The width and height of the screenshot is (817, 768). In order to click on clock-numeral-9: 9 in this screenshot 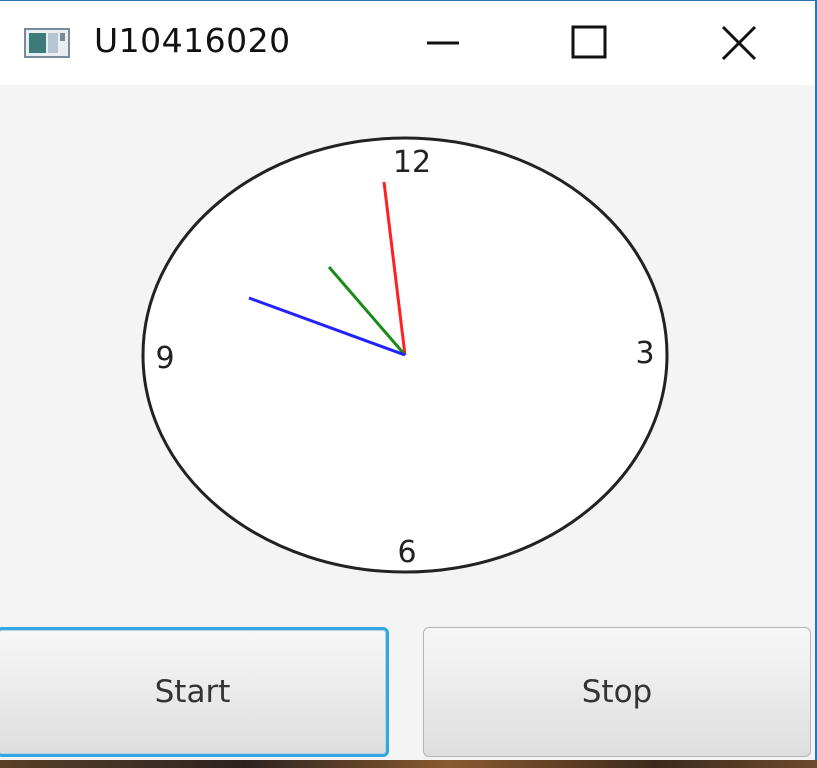, I will do `click(164, 358)`.